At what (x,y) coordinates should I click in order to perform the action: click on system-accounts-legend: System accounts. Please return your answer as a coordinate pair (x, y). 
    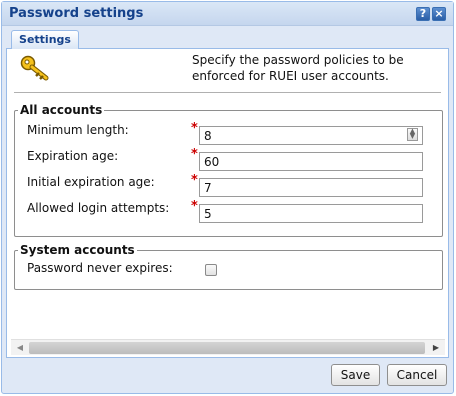
    Looking at the image, I should click on (77, 250).